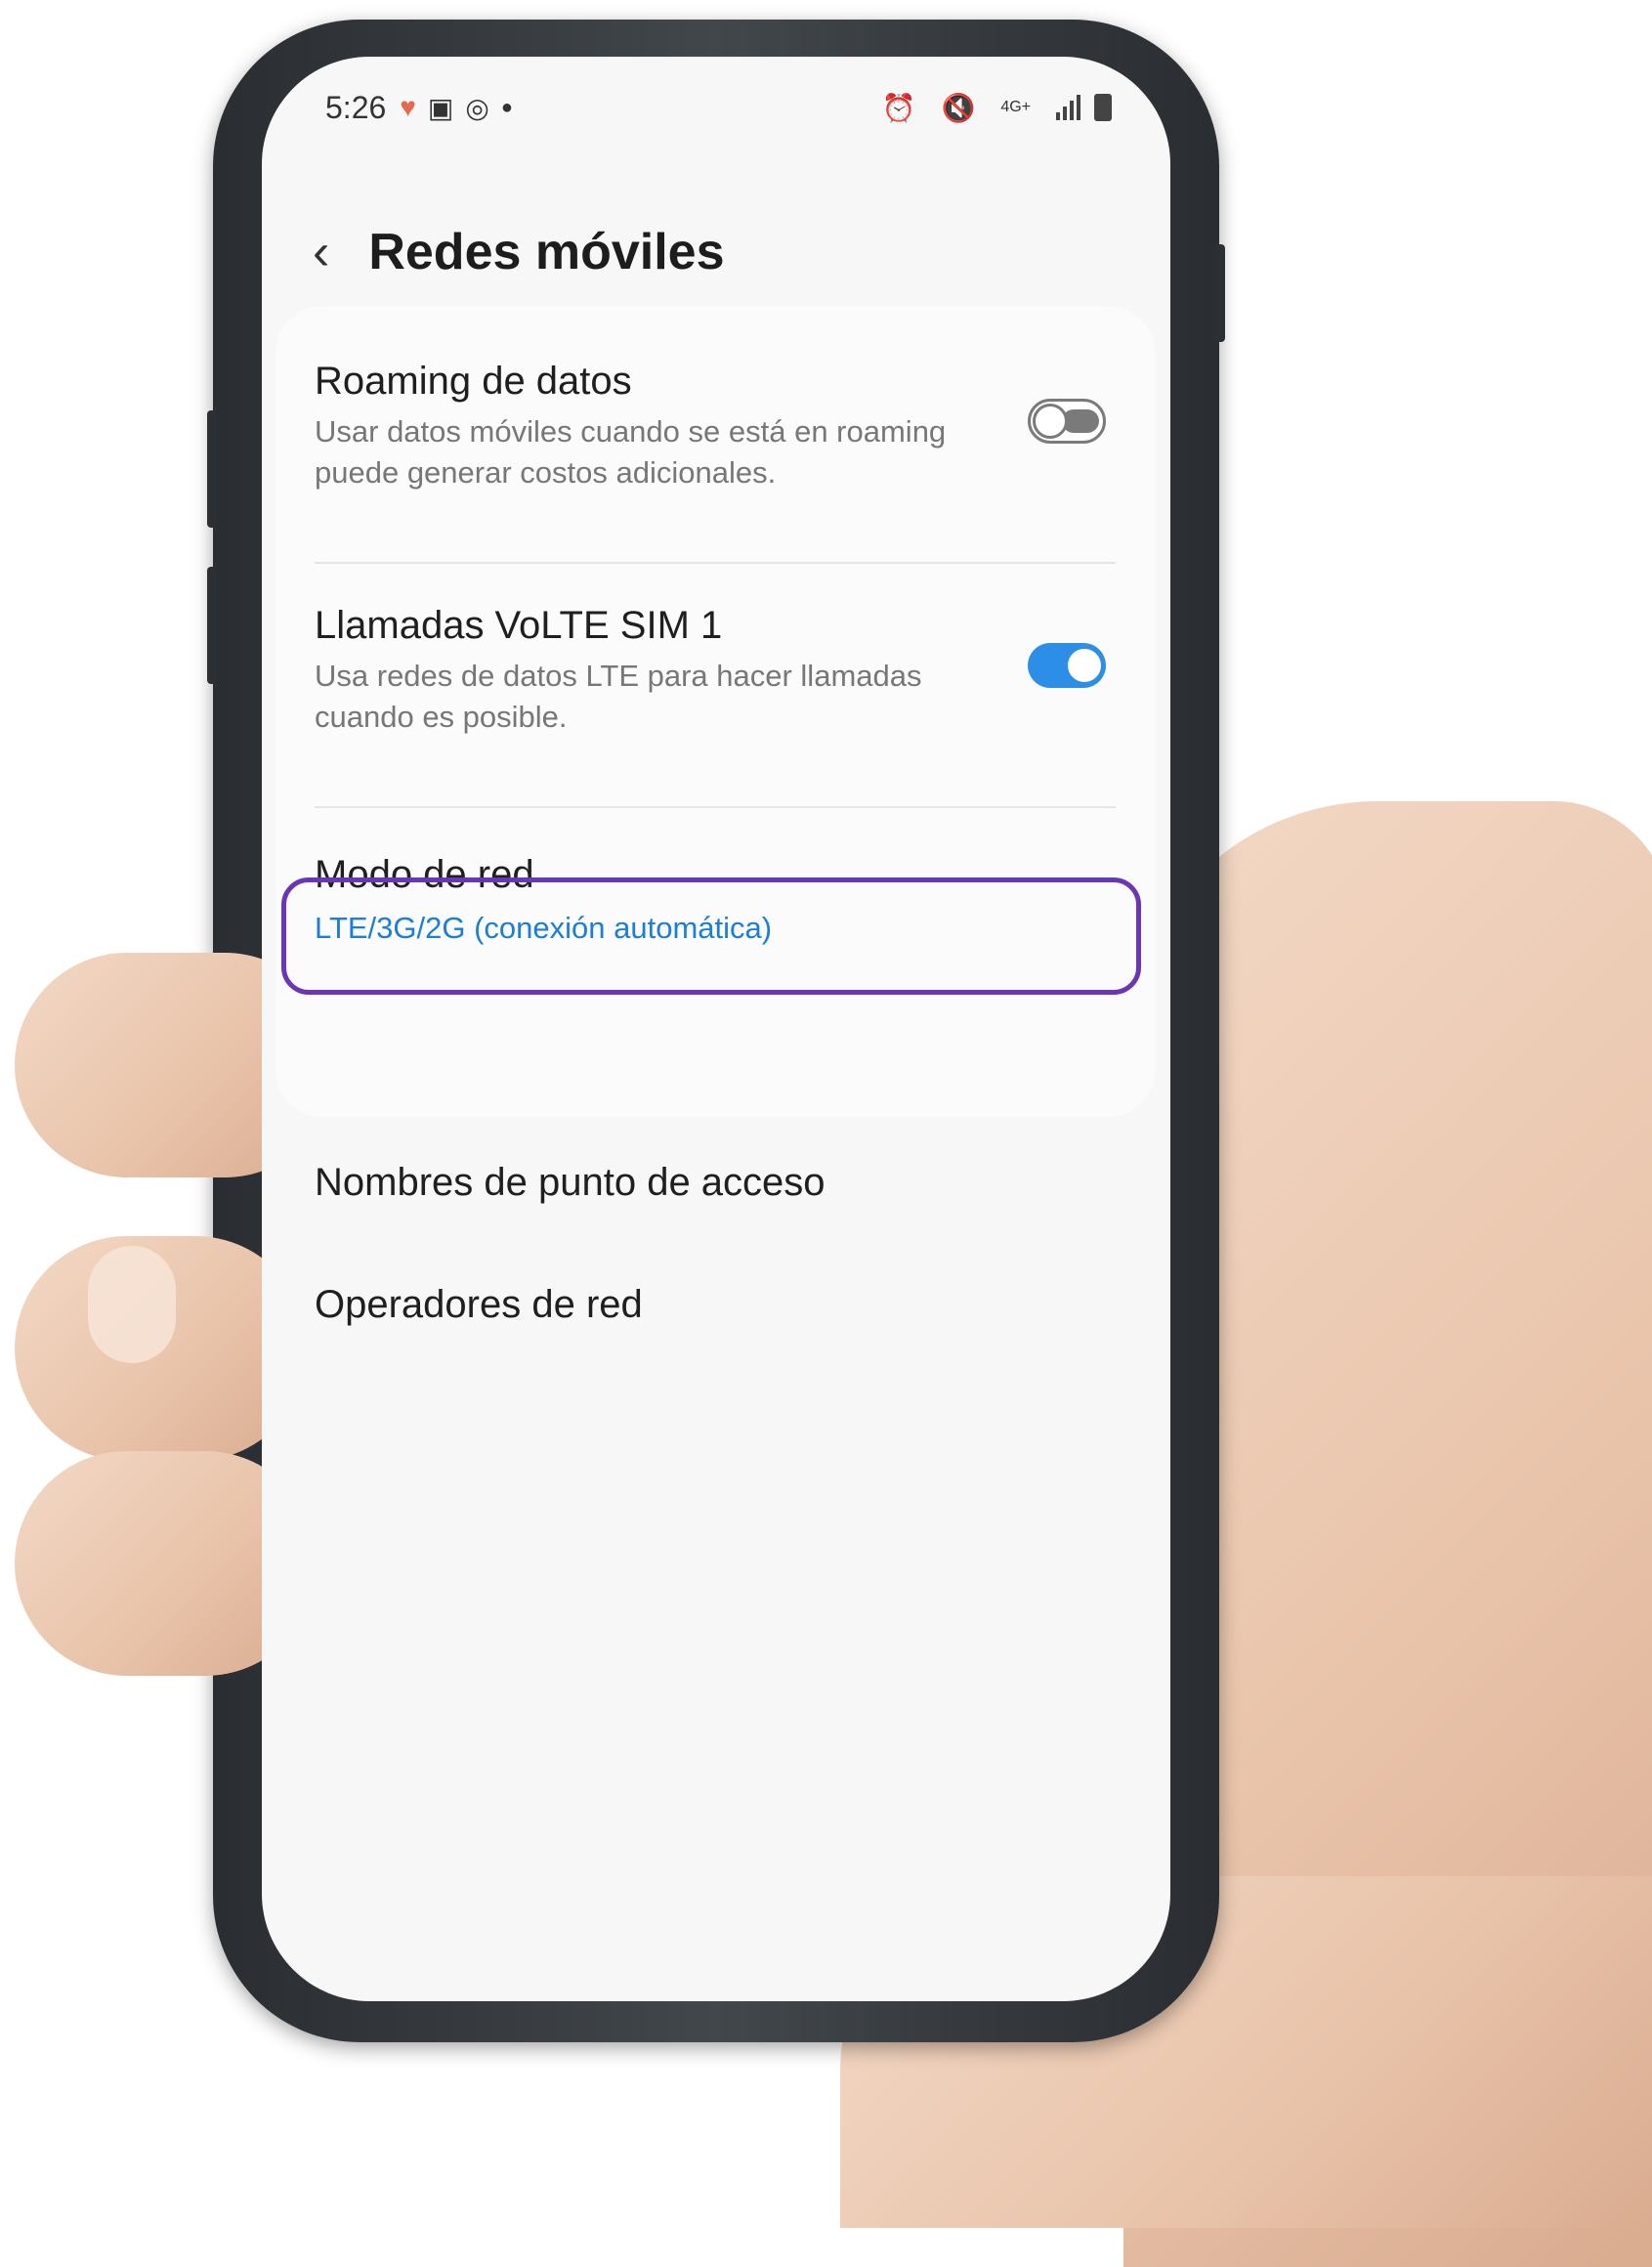  Describe the element at coordinates (898, 108) in the screenshot. I see `alarm-icon: ⏰` at that location.